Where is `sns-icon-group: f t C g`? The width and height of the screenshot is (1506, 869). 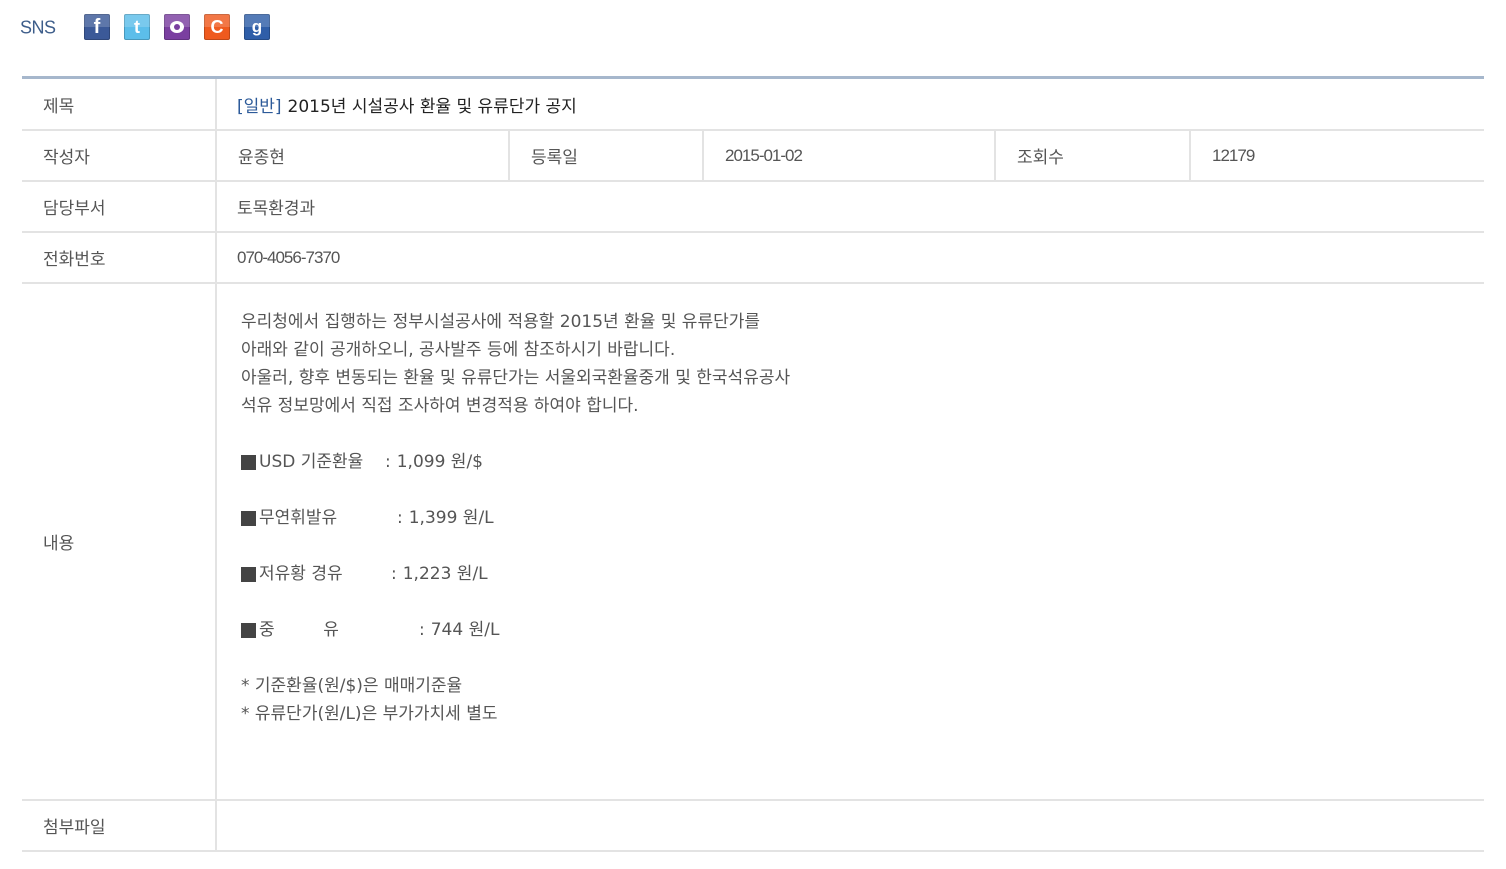
sns-icon-group: f t C g is located at coordinates (177, 27).